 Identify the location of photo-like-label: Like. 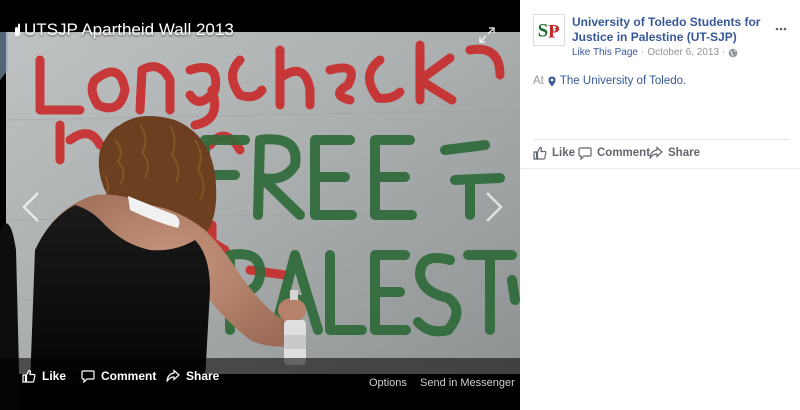
(54, 376).